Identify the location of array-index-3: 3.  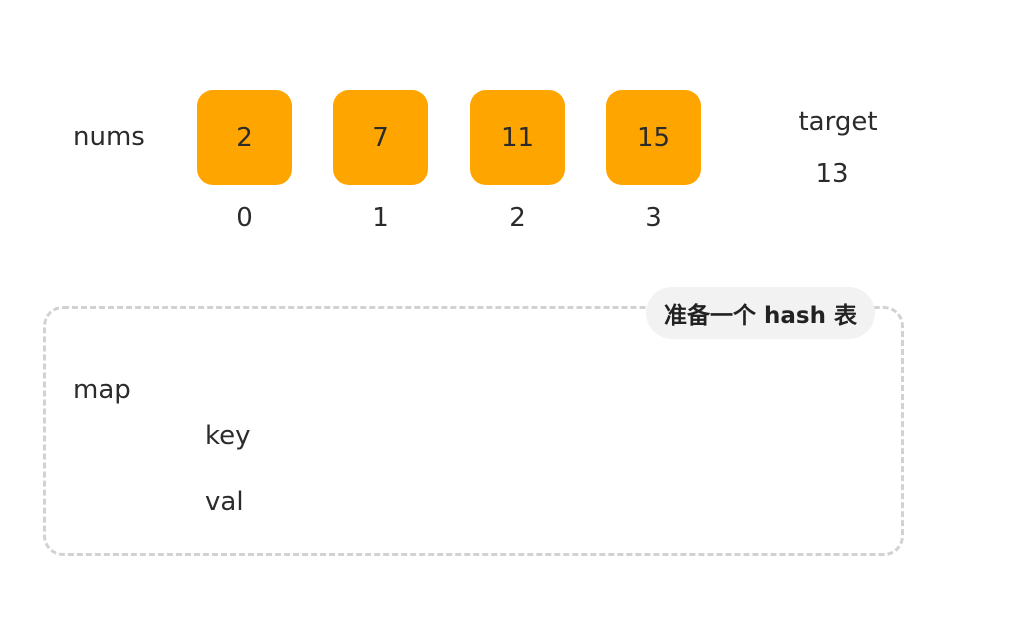
(653, 218).